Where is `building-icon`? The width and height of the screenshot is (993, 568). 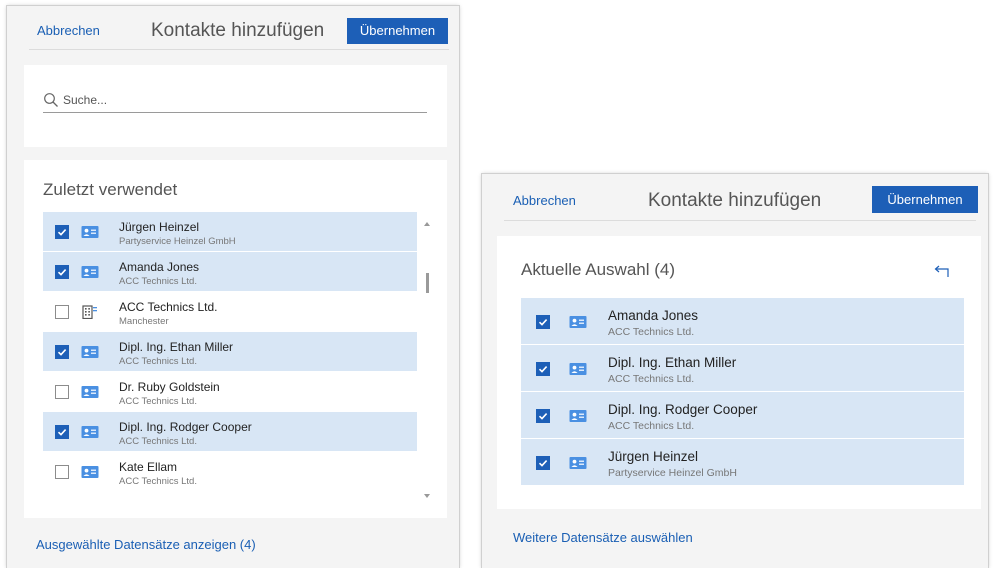 building-icon is located at coordinates (89, 312).